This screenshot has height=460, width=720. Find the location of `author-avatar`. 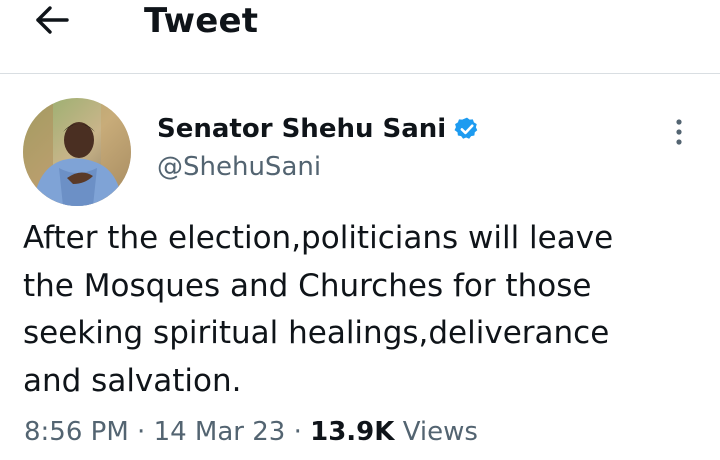

author-avatar is located at coordinates (77, 152).